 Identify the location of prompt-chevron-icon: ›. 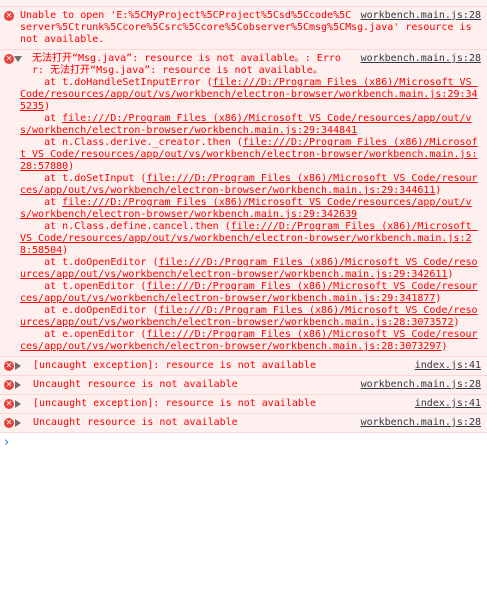
(7, 442).